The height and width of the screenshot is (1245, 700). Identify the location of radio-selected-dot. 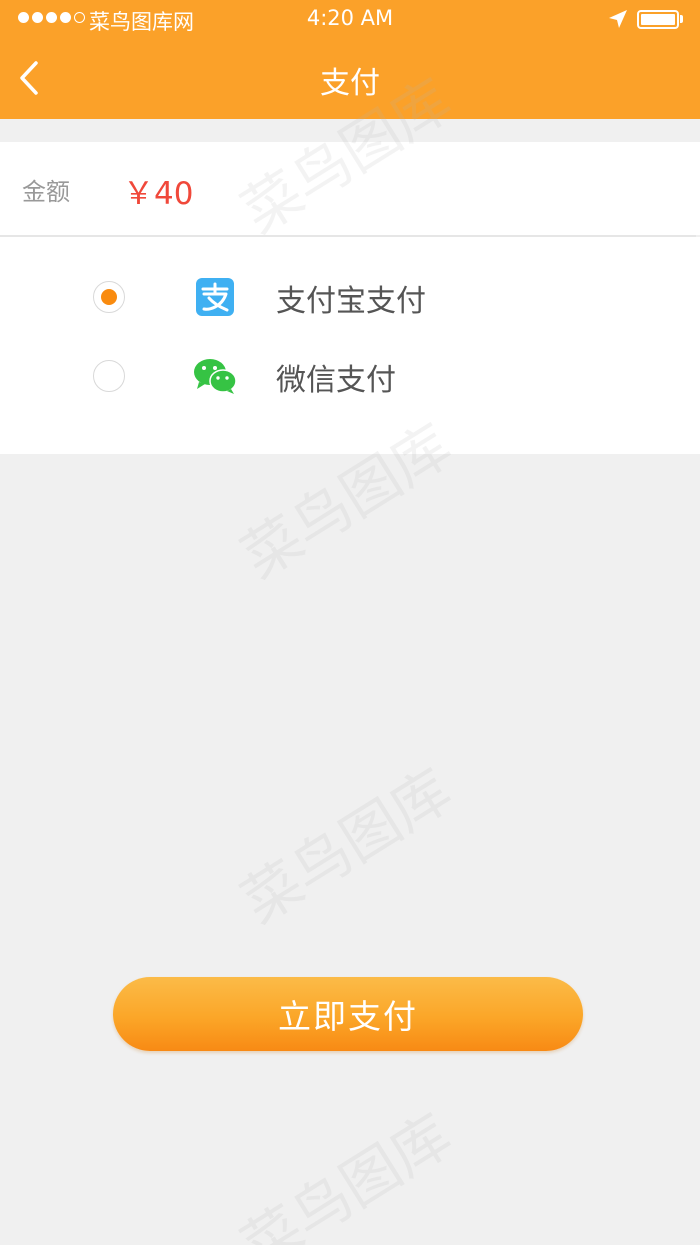
(109, 297).